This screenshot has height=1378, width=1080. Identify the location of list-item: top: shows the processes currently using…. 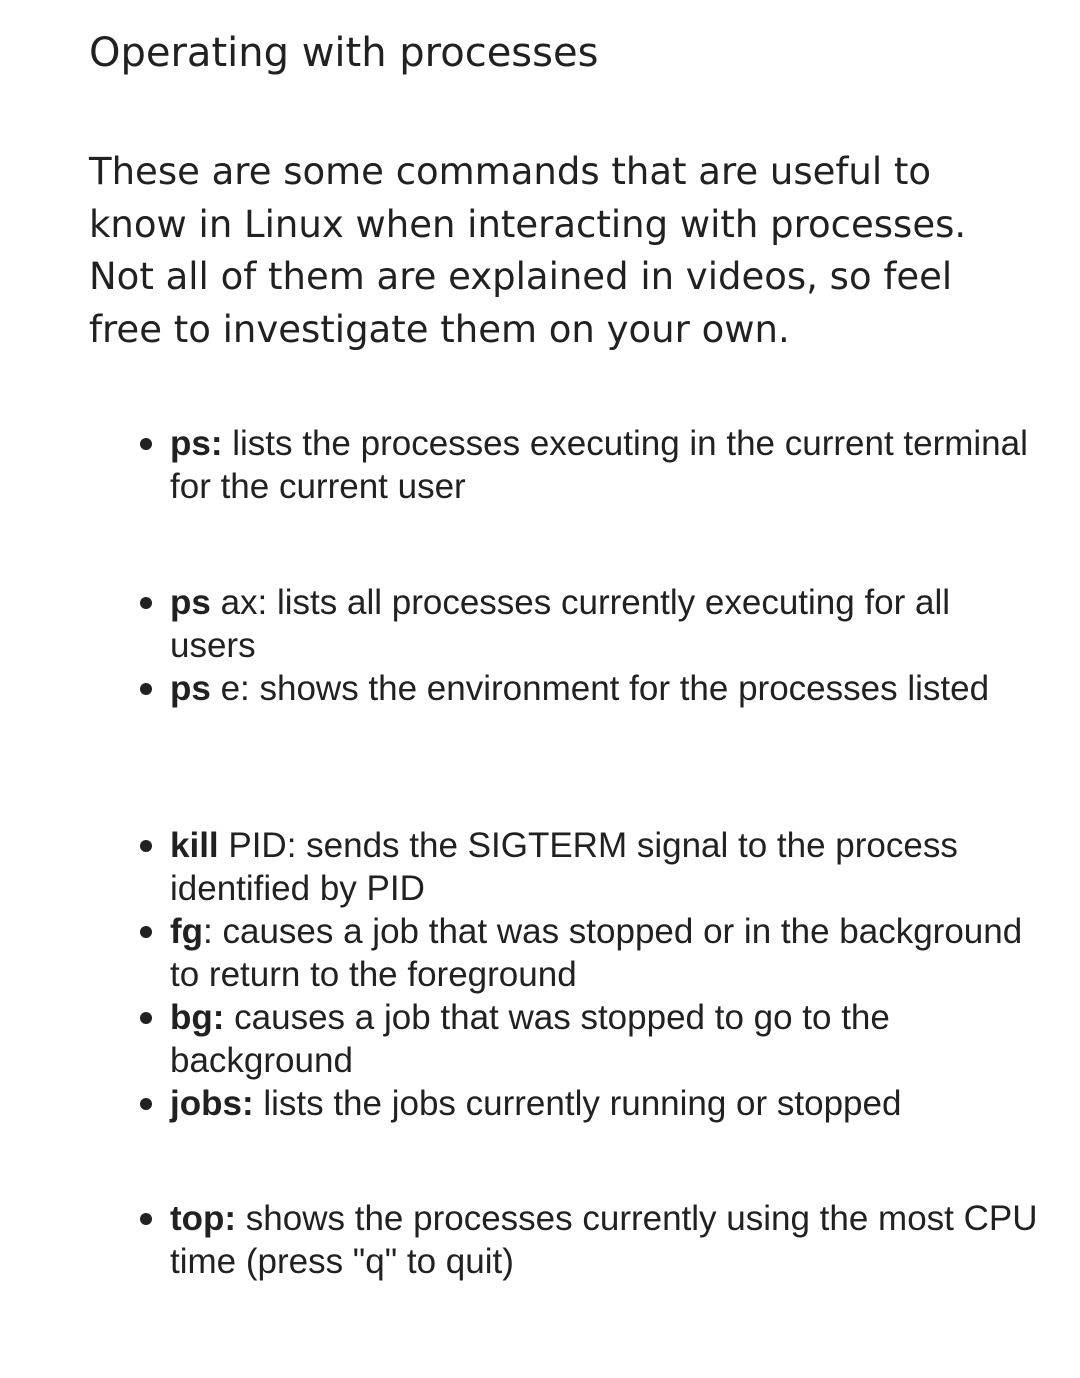
(540, 1240).